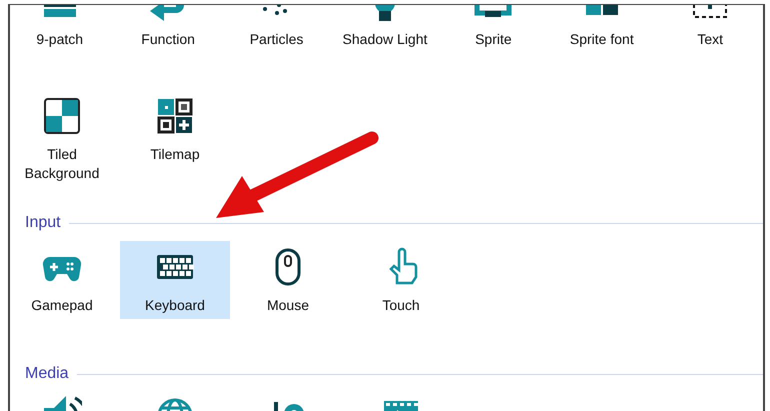  Describe the element at coordinates (602, 29) in the screenshot. I see `tool-item: Sprite font` at that location.